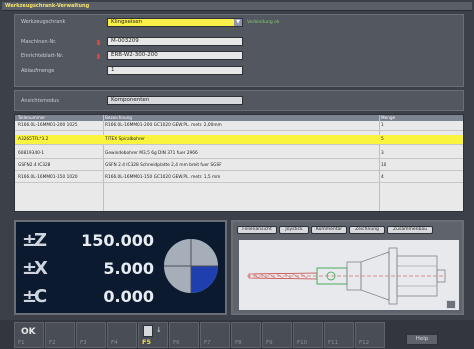  I want to click on sequence-label: Ablaufmenge, so click(38, 71).